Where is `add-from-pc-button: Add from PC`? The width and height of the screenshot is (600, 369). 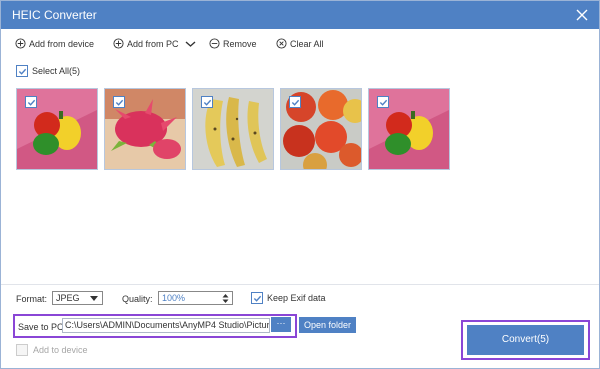 add-from-pc-button: Add from PC is located at coordinates (154, 43).